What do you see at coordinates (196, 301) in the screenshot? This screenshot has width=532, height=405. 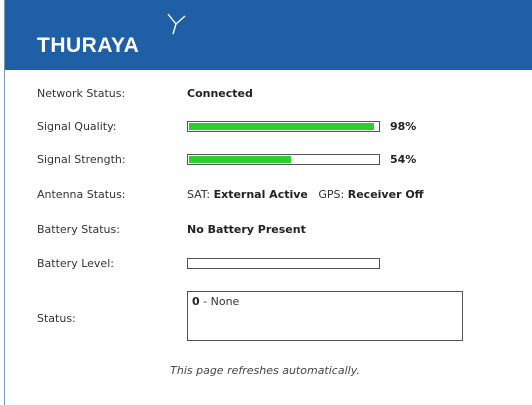 I see `status-code: 0` at bounding box center [196, 301].